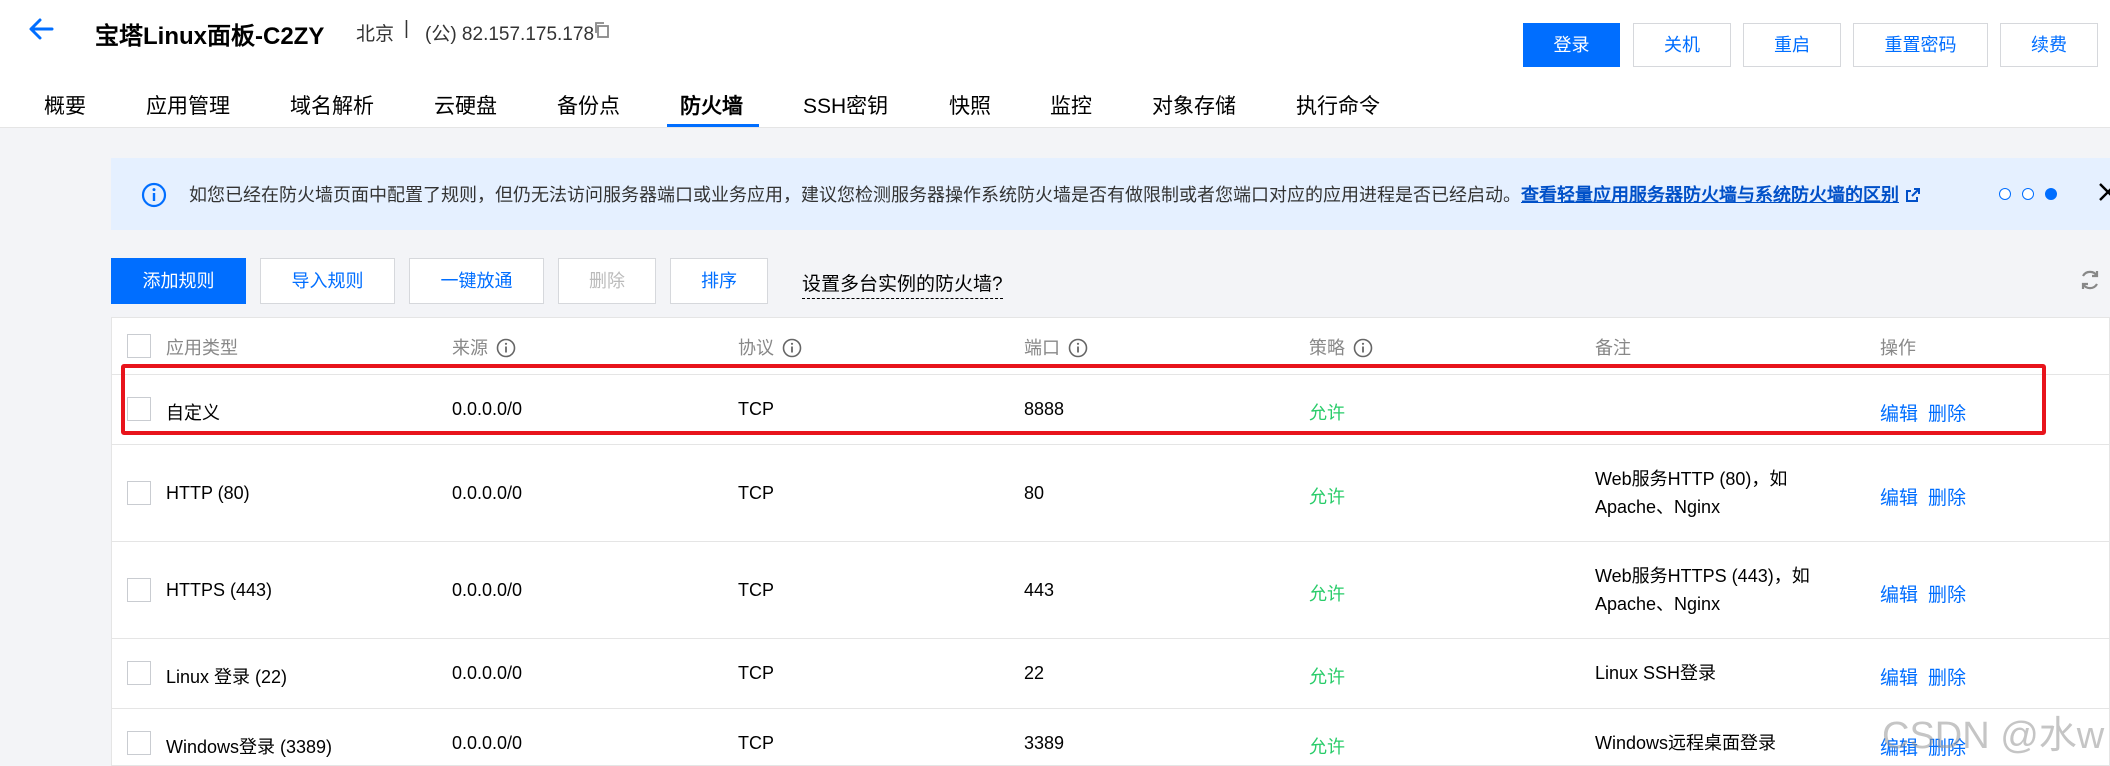  Describe the element at coordinates (2103, 192) in the screenshot. I see `close-icon` at that location.